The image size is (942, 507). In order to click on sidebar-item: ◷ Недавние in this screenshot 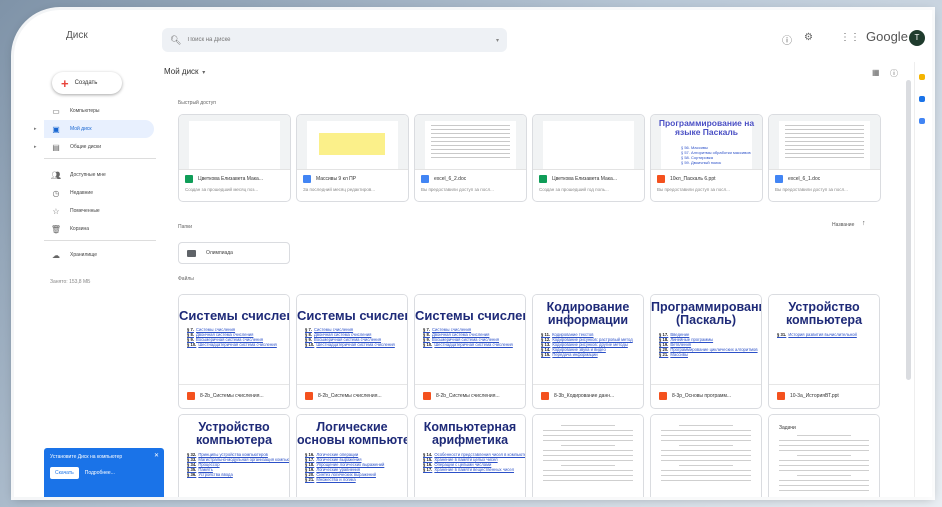, I will do `click(99, 193)`.